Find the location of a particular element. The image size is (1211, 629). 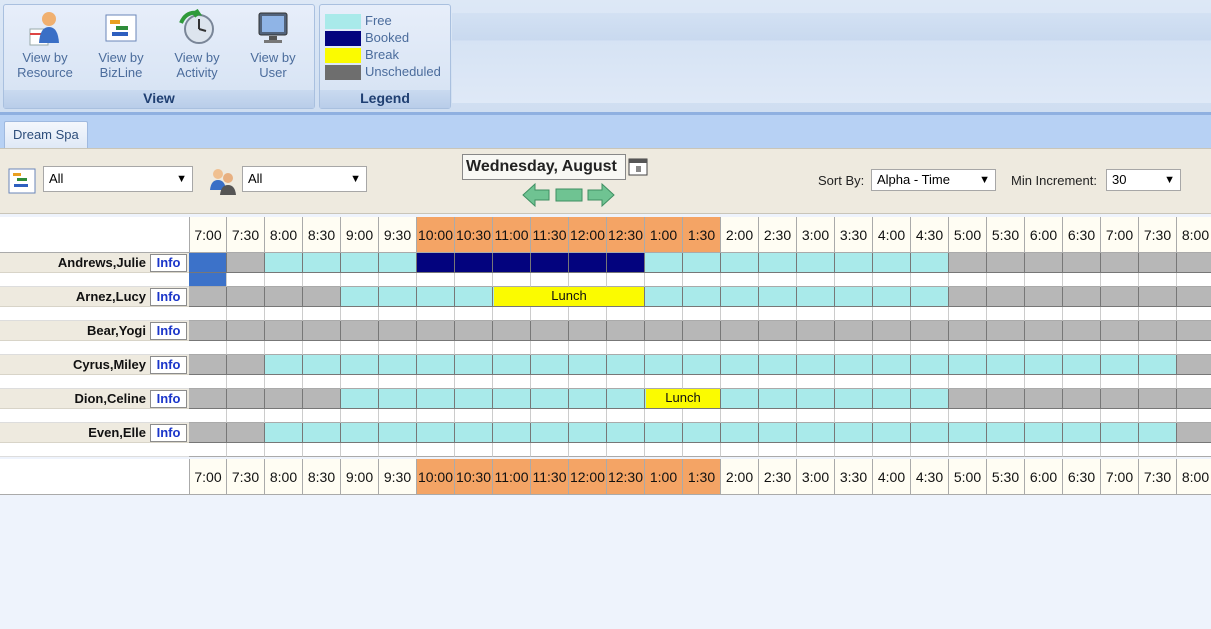

view-by-resource-button: View by Resource is located at coordinates (45, 44).